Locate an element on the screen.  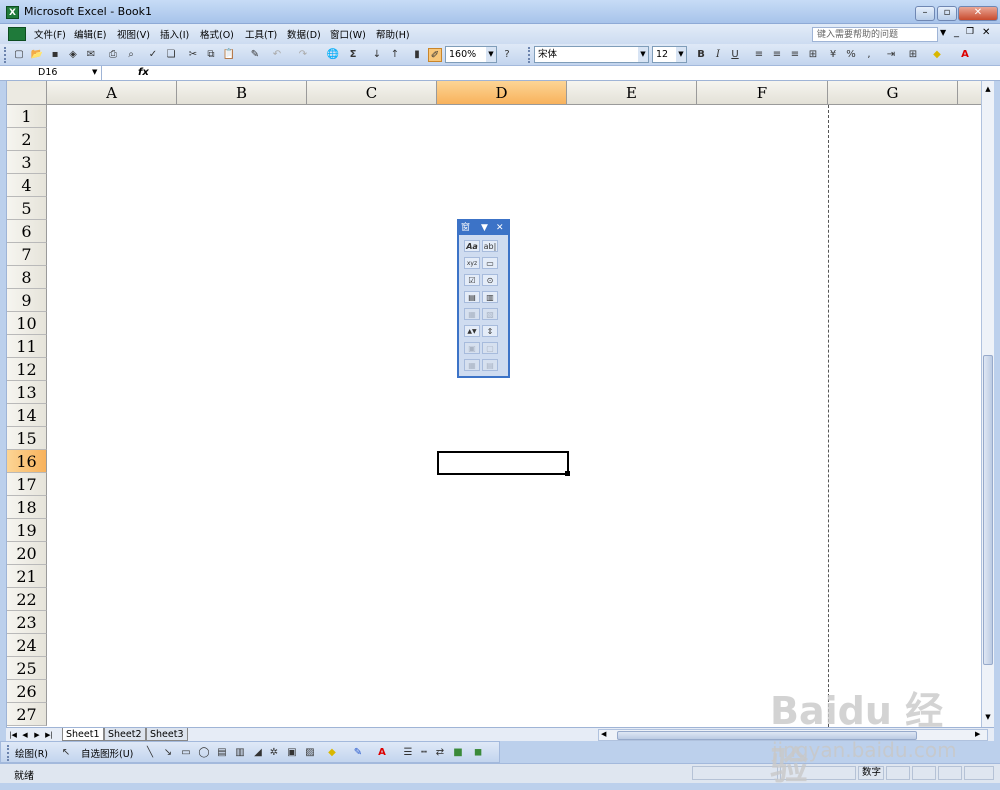
row-header: 8 is located at coordinates (27, 277).